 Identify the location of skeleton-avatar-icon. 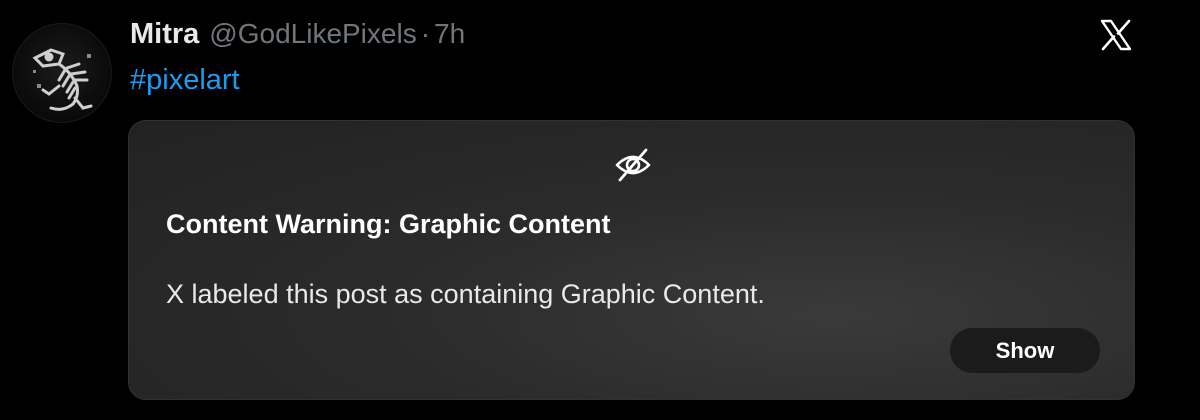
(62, 79).